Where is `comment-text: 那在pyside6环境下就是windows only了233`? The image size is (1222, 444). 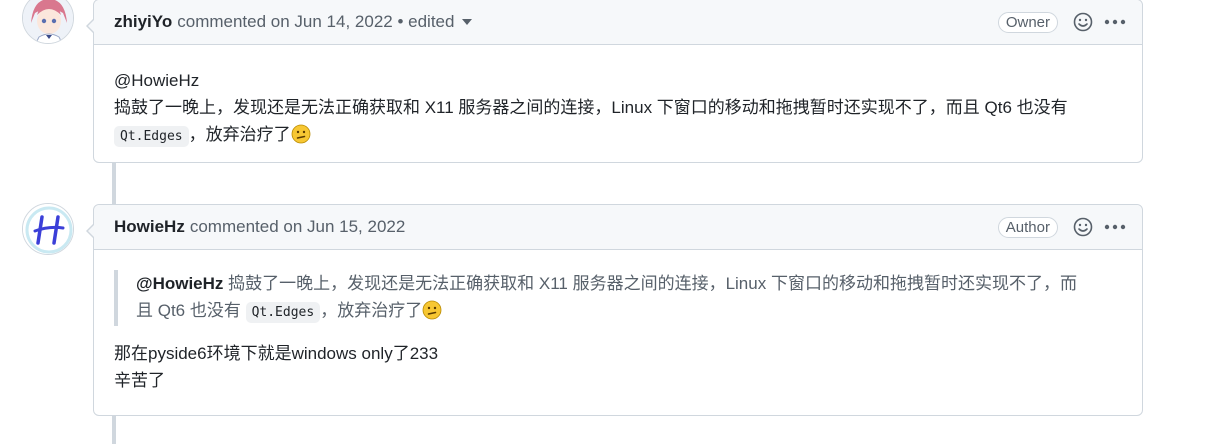 comment-text: 那在pyside6环境下就是windows only了233 is located at coordinates (276, 353).